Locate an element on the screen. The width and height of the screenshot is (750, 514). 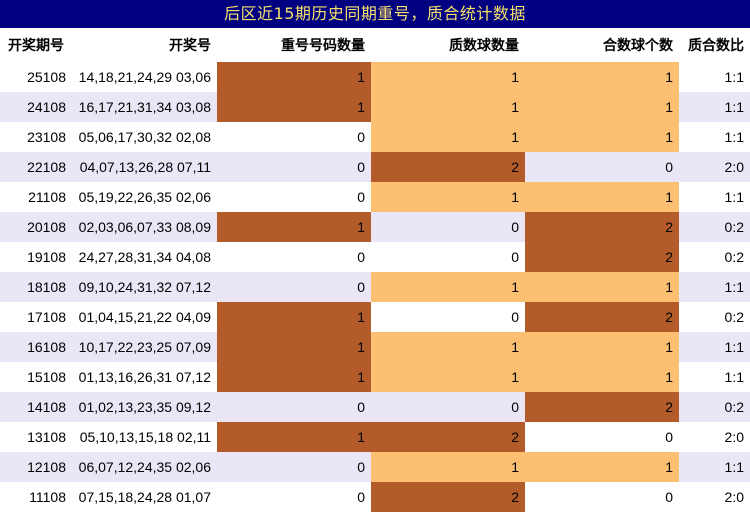
table-row: 18108 09,10,24,31,32 07,12 0 1 1 1:1 is located at coordinates (375, 287).